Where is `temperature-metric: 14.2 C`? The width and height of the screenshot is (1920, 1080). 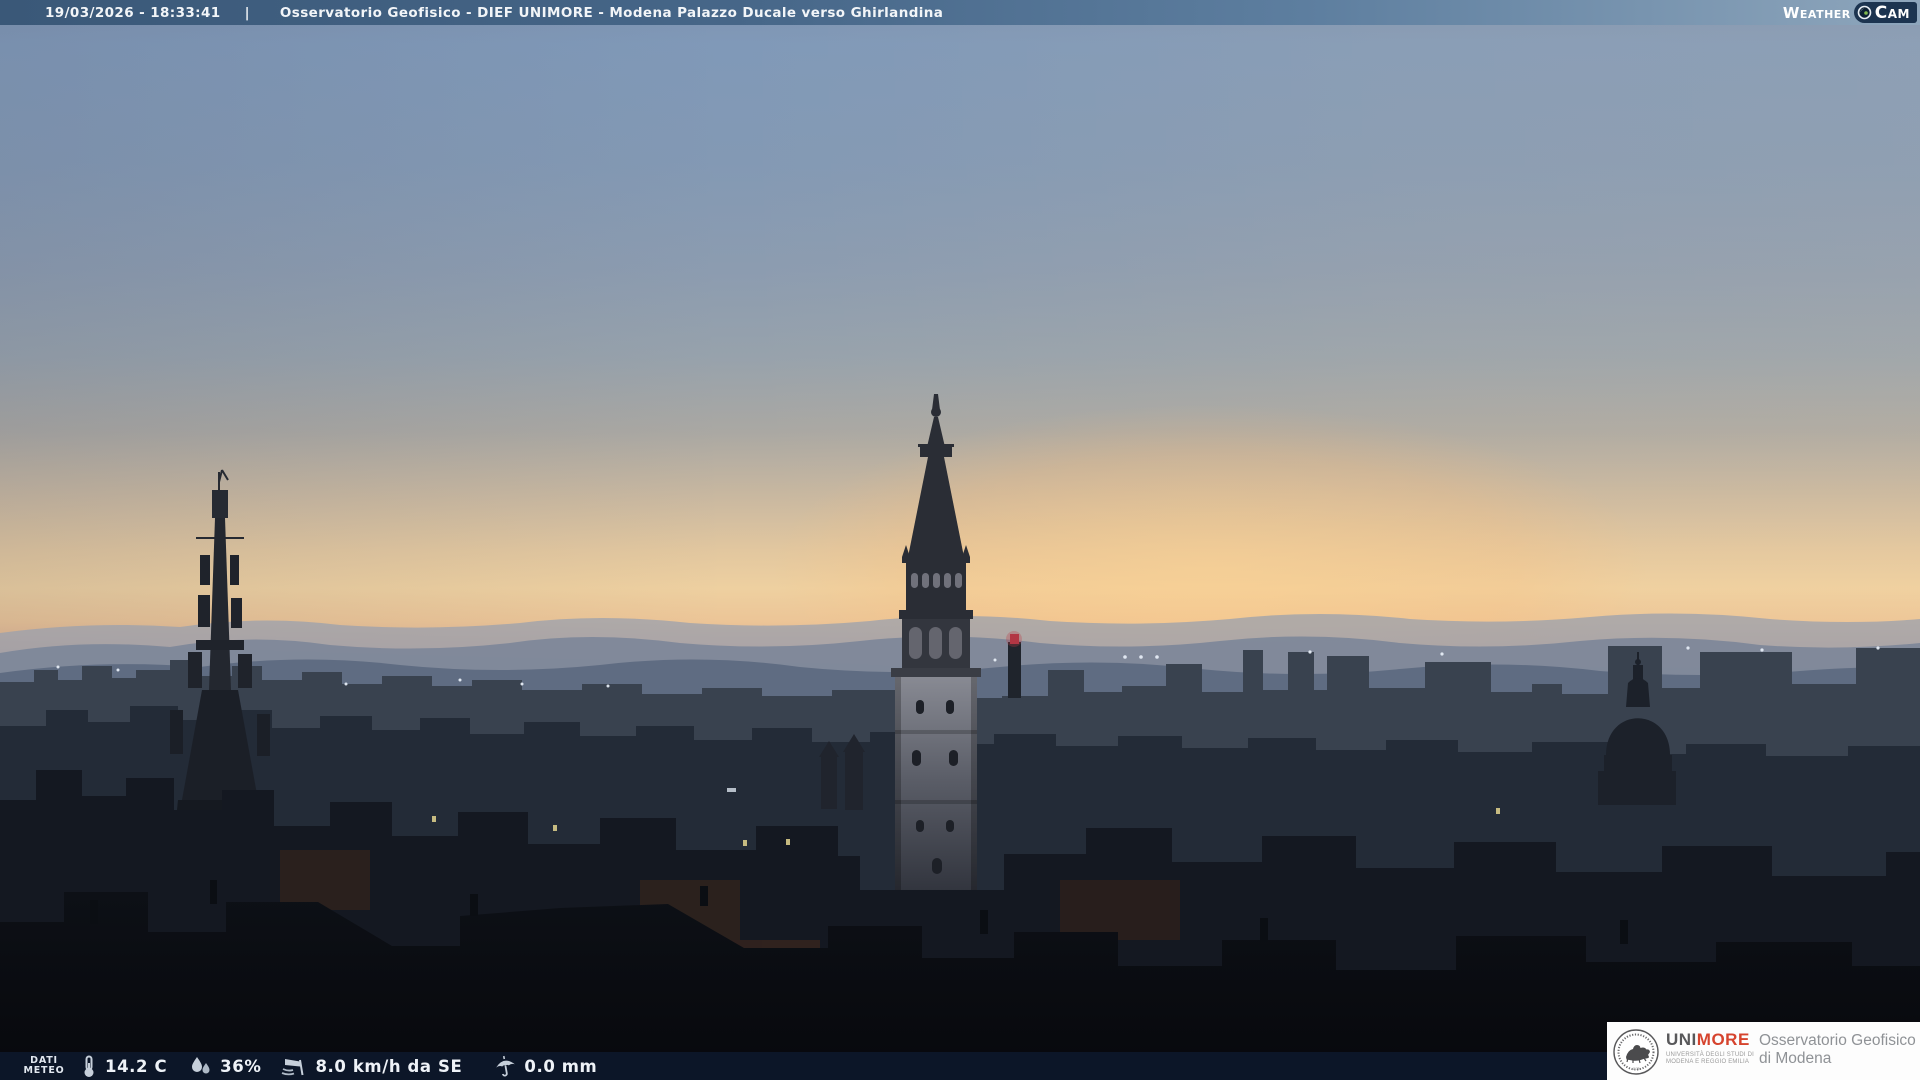
temperature-metric: 14.2 C is located at coordinates (123, 1066).